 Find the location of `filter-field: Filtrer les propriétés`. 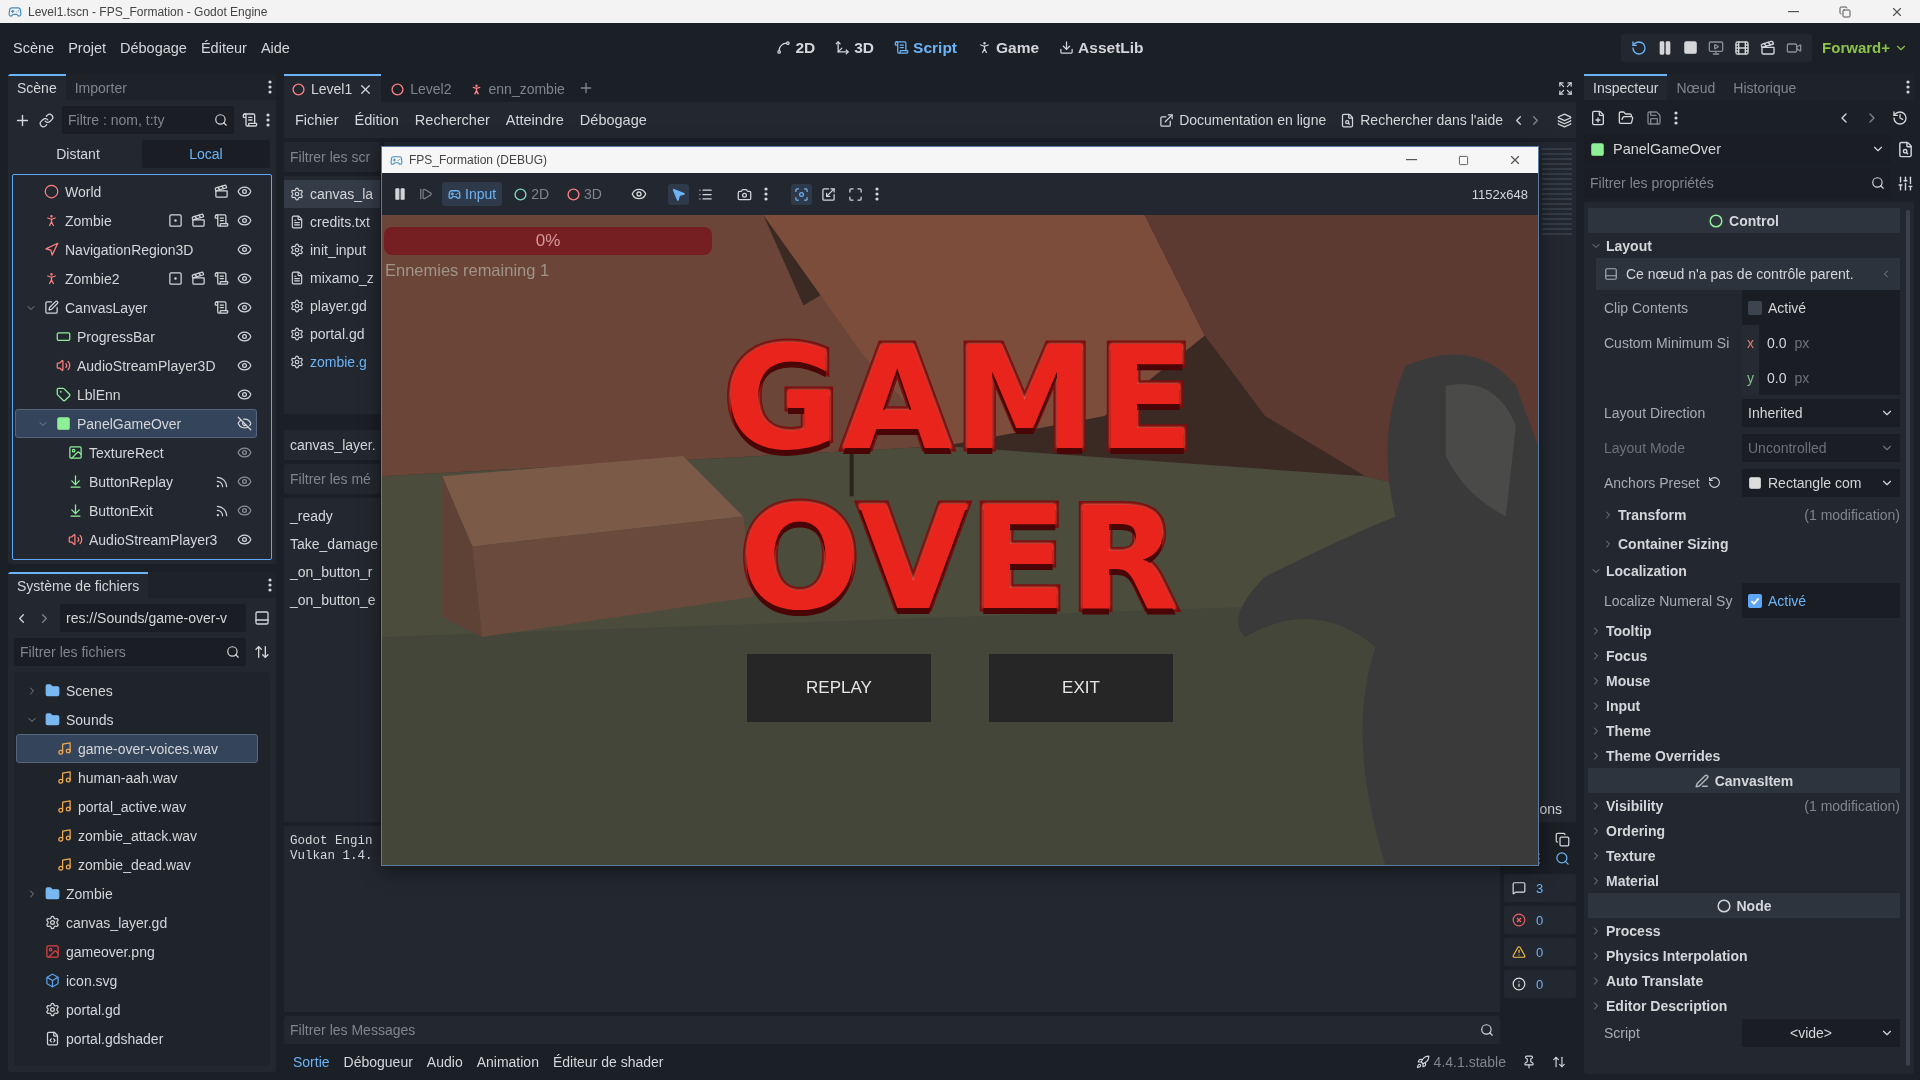

filter-field: Filtrer les propriétés is located at coordinates (1728, 183).